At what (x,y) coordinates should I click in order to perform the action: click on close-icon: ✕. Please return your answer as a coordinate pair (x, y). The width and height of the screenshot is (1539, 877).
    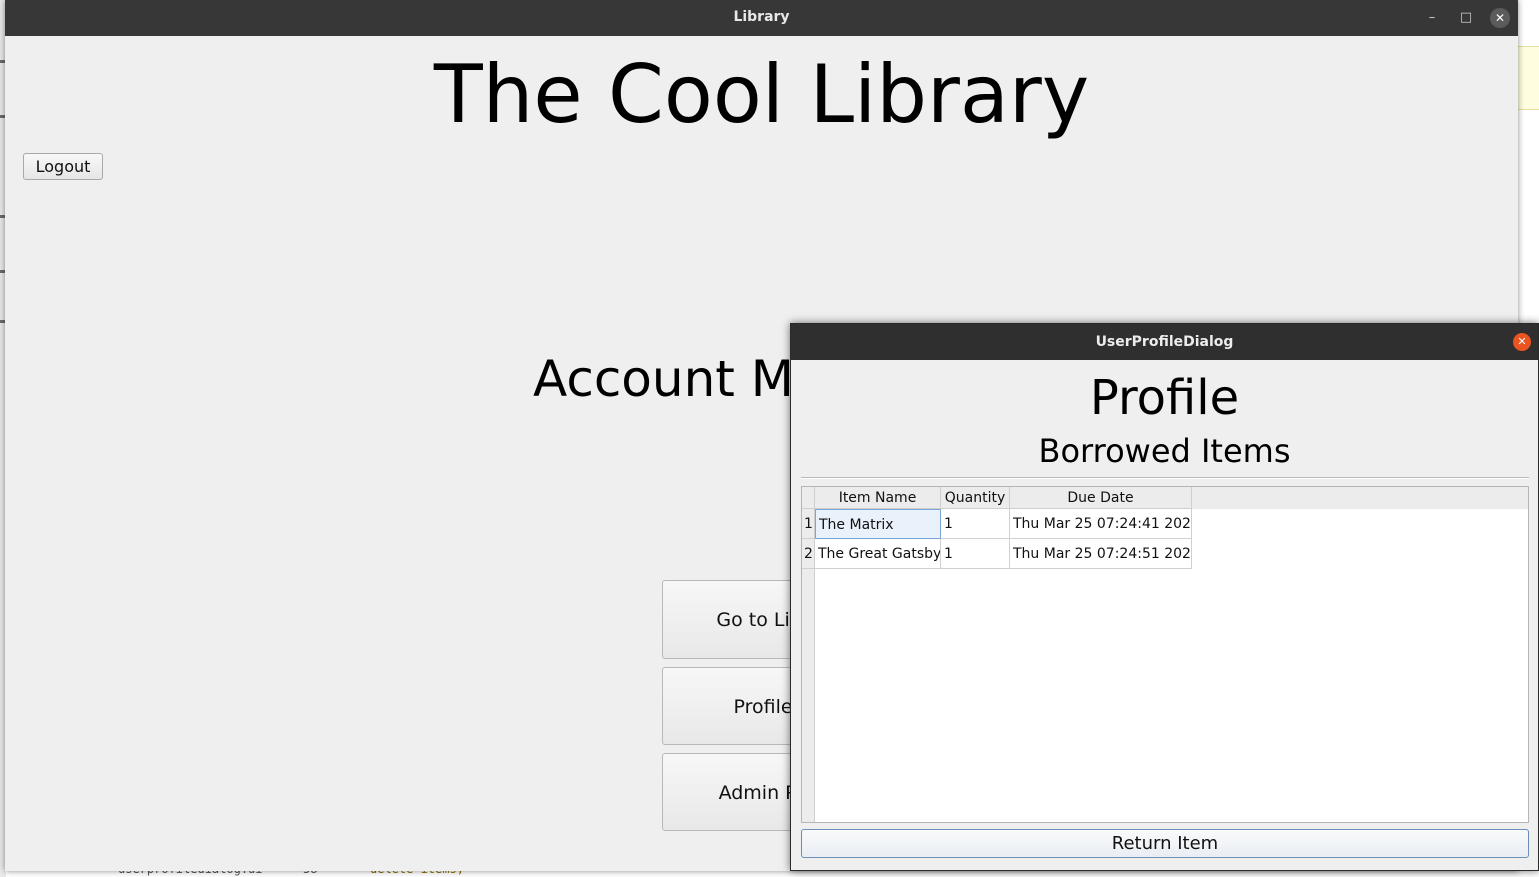
    Looking at the image, I should click on (1500, 18).